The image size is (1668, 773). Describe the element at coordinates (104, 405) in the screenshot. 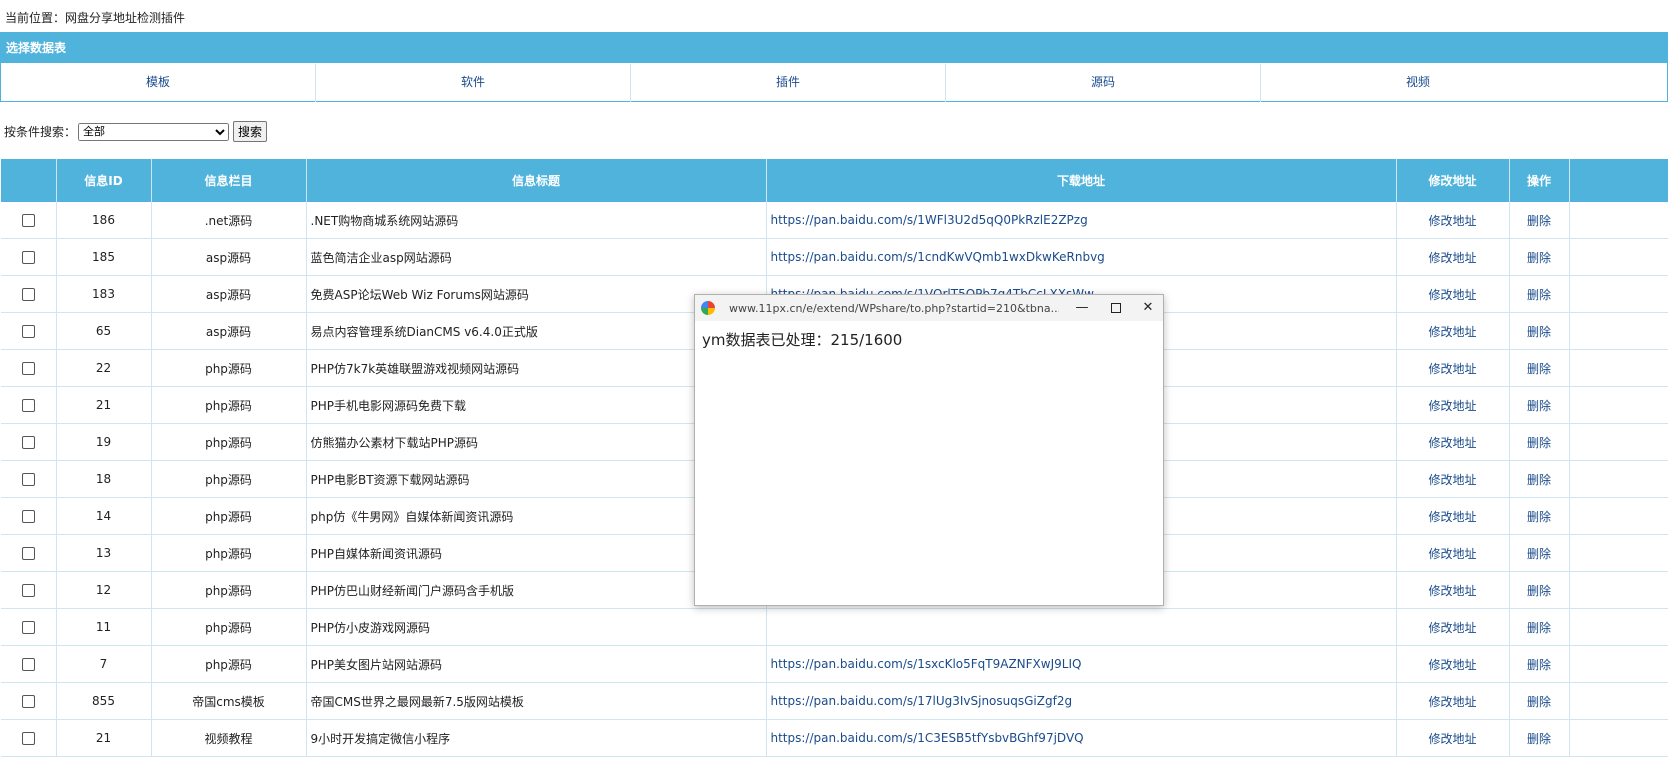

I see `row-id: 21` at that location.